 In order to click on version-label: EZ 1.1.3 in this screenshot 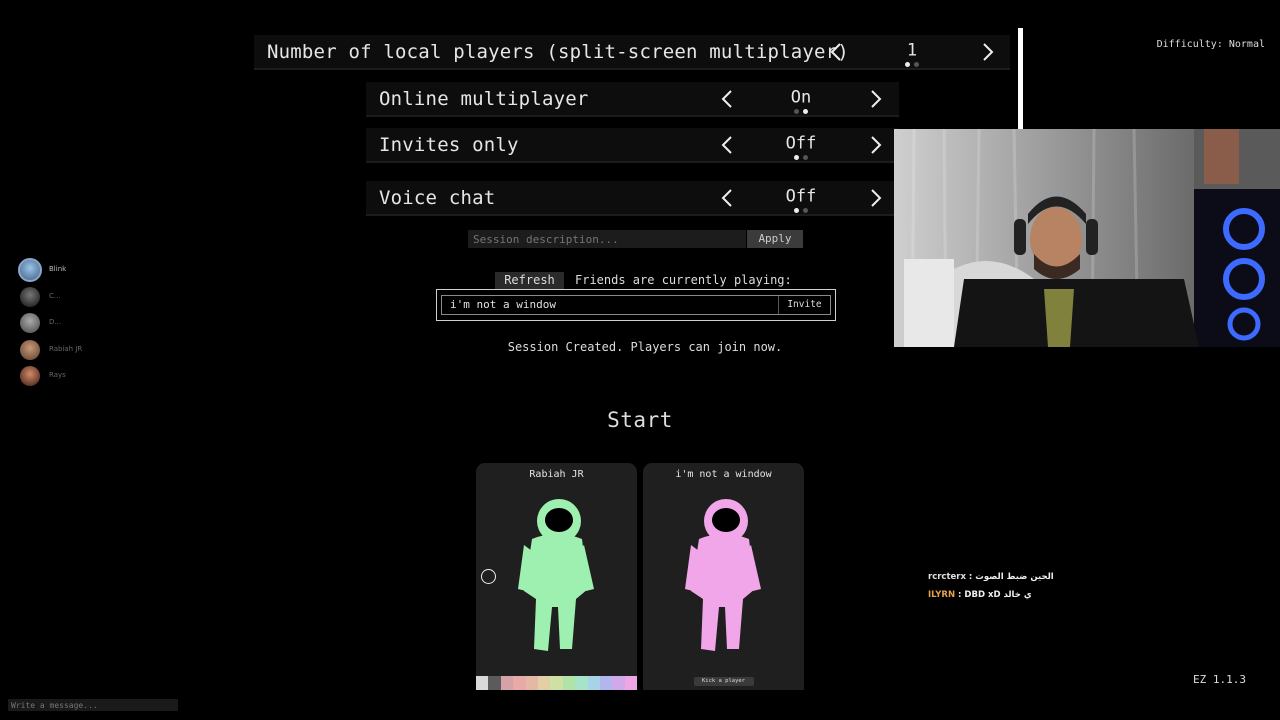, I will do `click(1219, 679)`.